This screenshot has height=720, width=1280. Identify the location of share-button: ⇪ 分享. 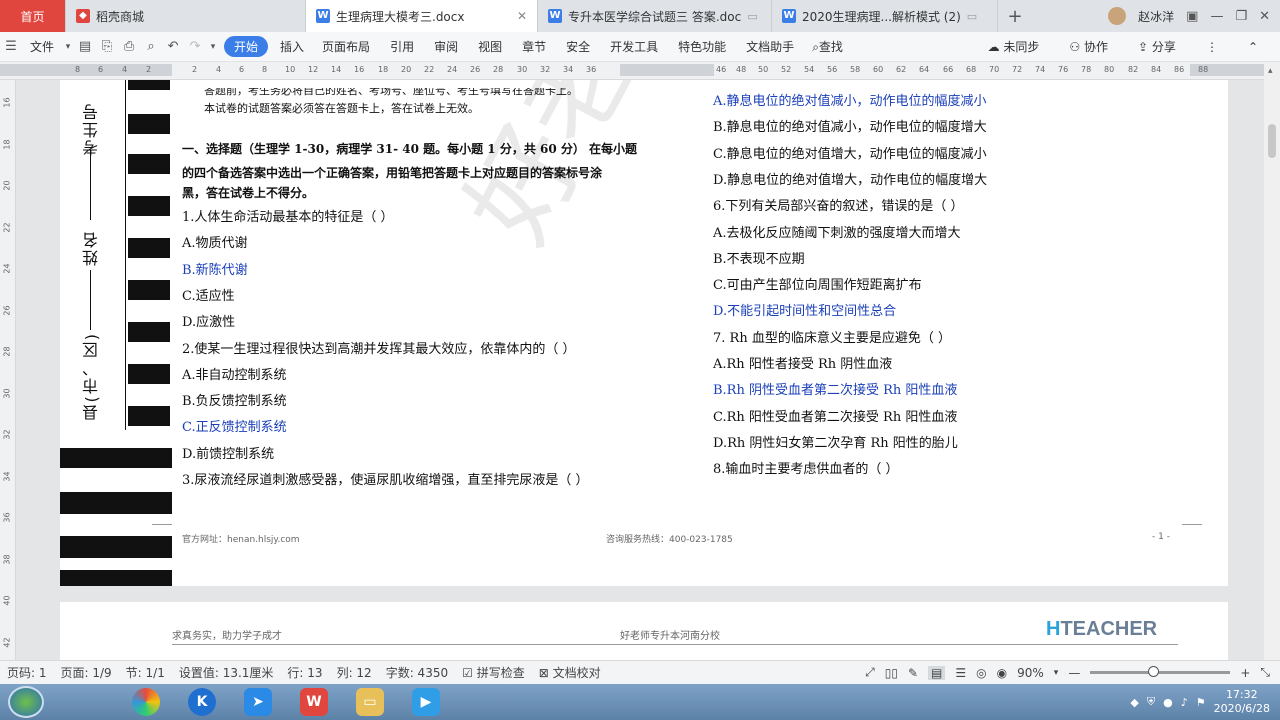
(1157, 46).